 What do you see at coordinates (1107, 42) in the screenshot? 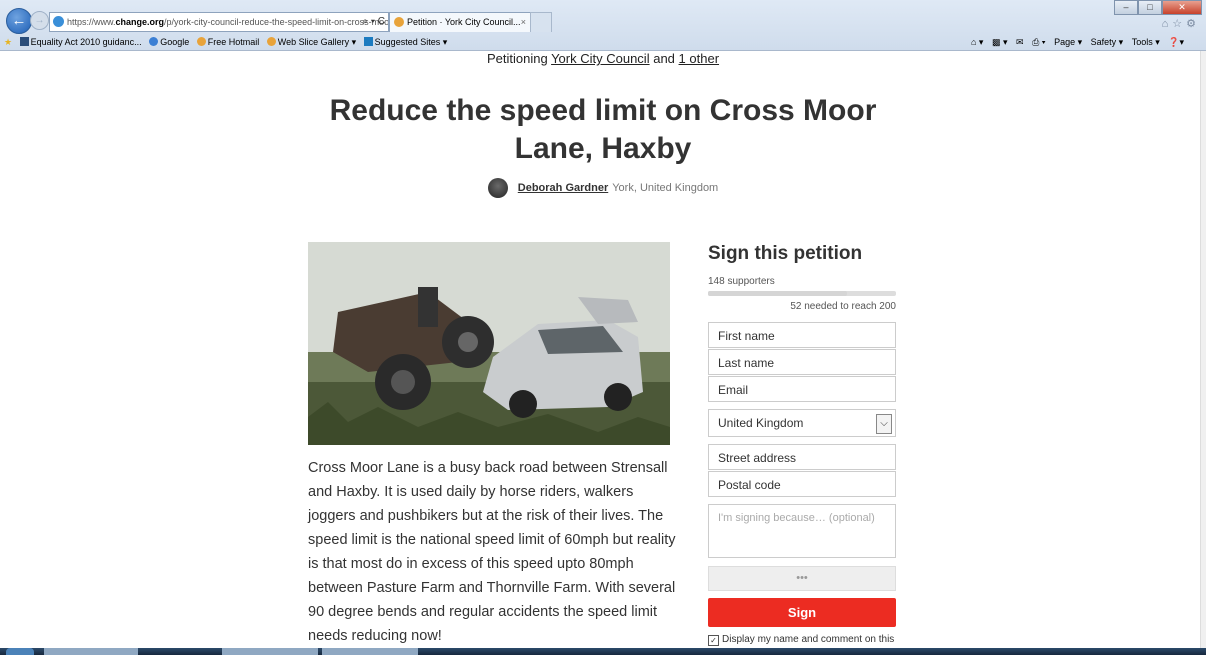
I see `safety-menu: Safety ▾` at bounding box center [1107, 42].